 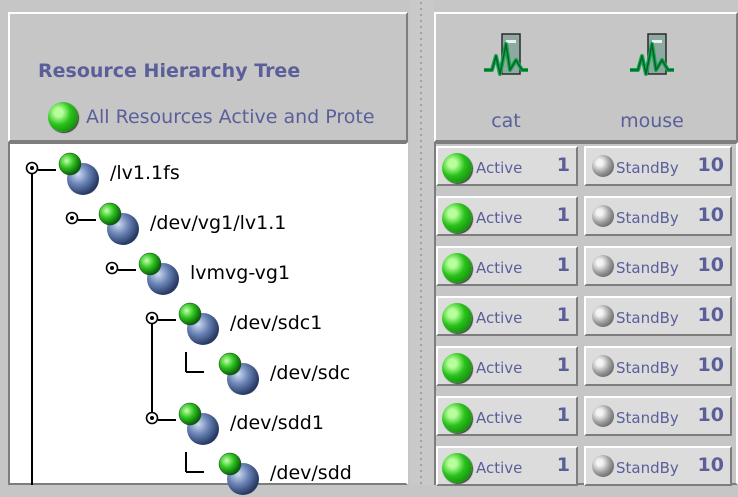 I want to click on tree-node: /dev/sdc, so click(x=205, y=372).